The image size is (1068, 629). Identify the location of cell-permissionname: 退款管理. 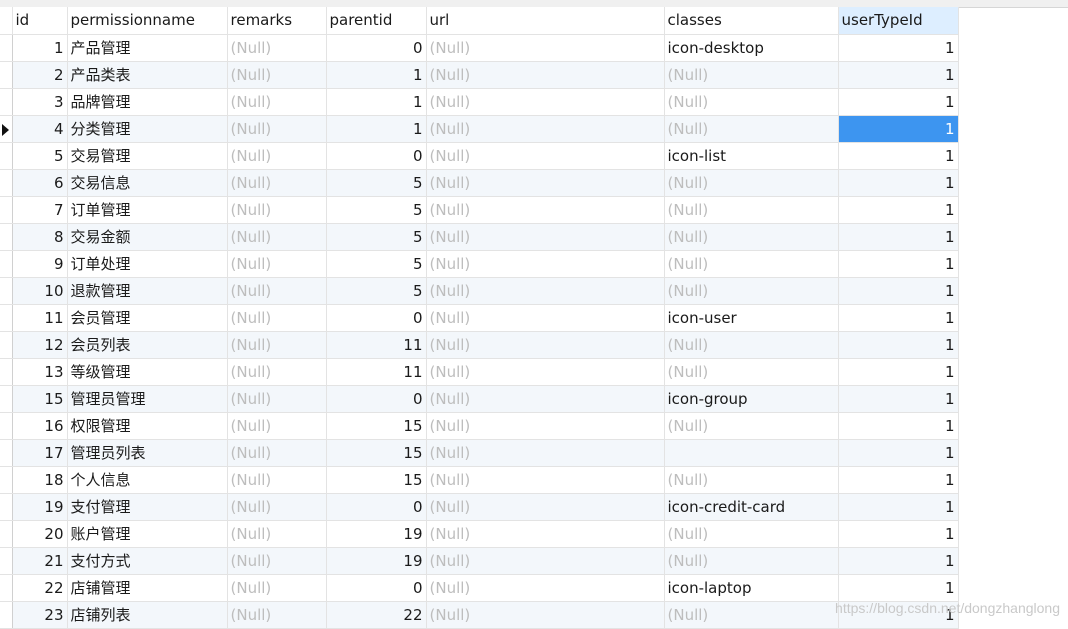
(147, 291).